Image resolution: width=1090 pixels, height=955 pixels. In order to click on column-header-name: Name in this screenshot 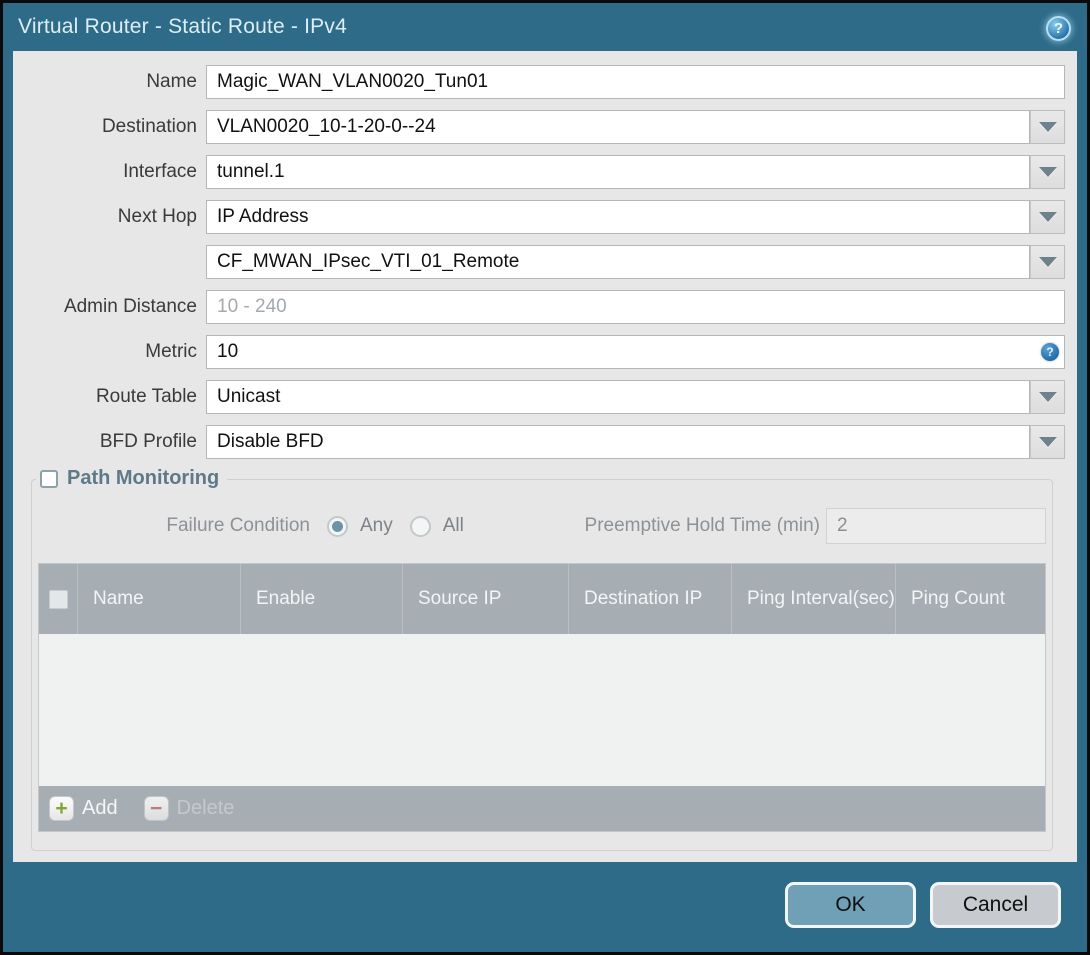, I will do `click(159, 599)`.